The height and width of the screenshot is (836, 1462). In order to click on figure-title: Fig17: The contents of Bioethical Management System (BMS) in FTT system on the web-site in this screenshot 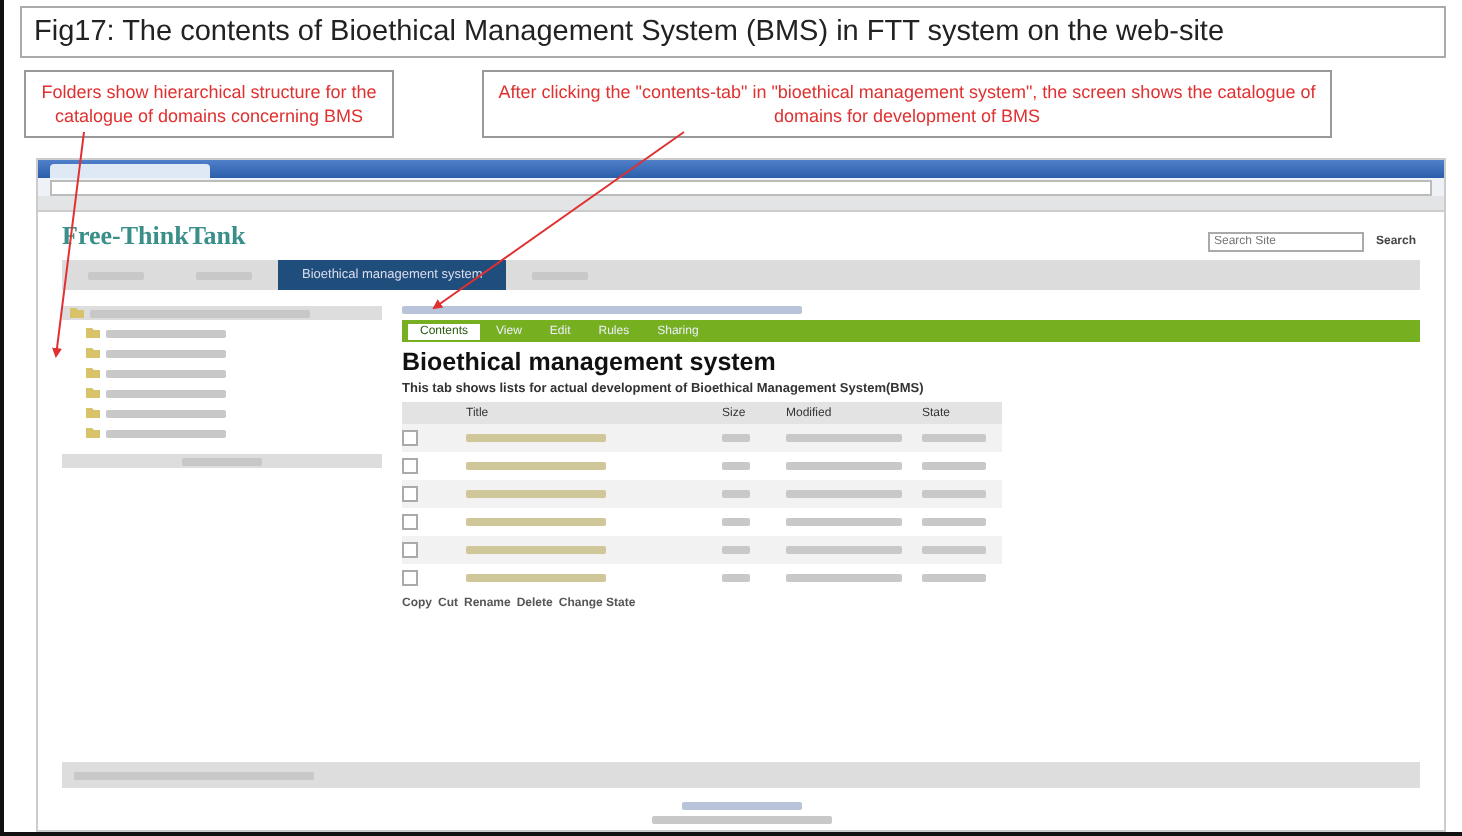, I will do `click(733, 32)`.